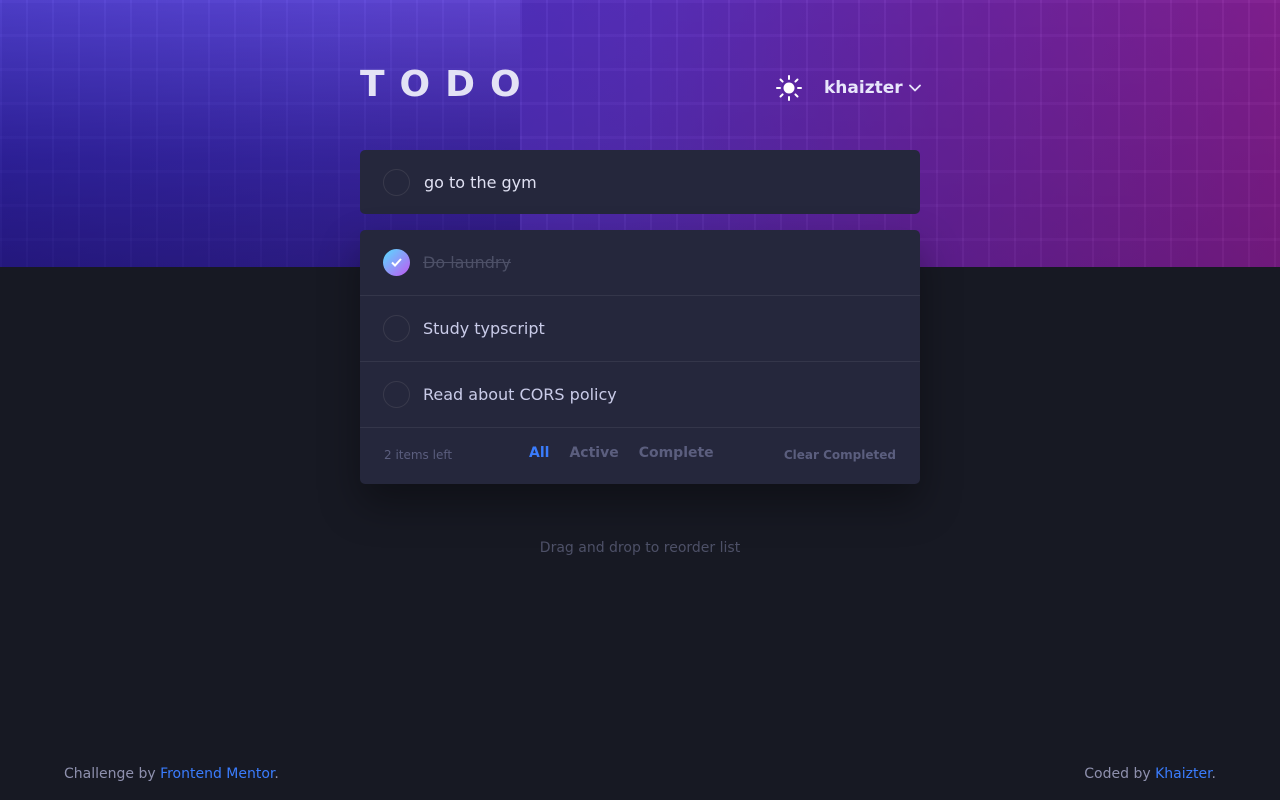 Image resolution: width=1280 pixels, height=800 pixels. I want to click on frontend-mentor-link: Frontend Mentor, so click(217, 774).